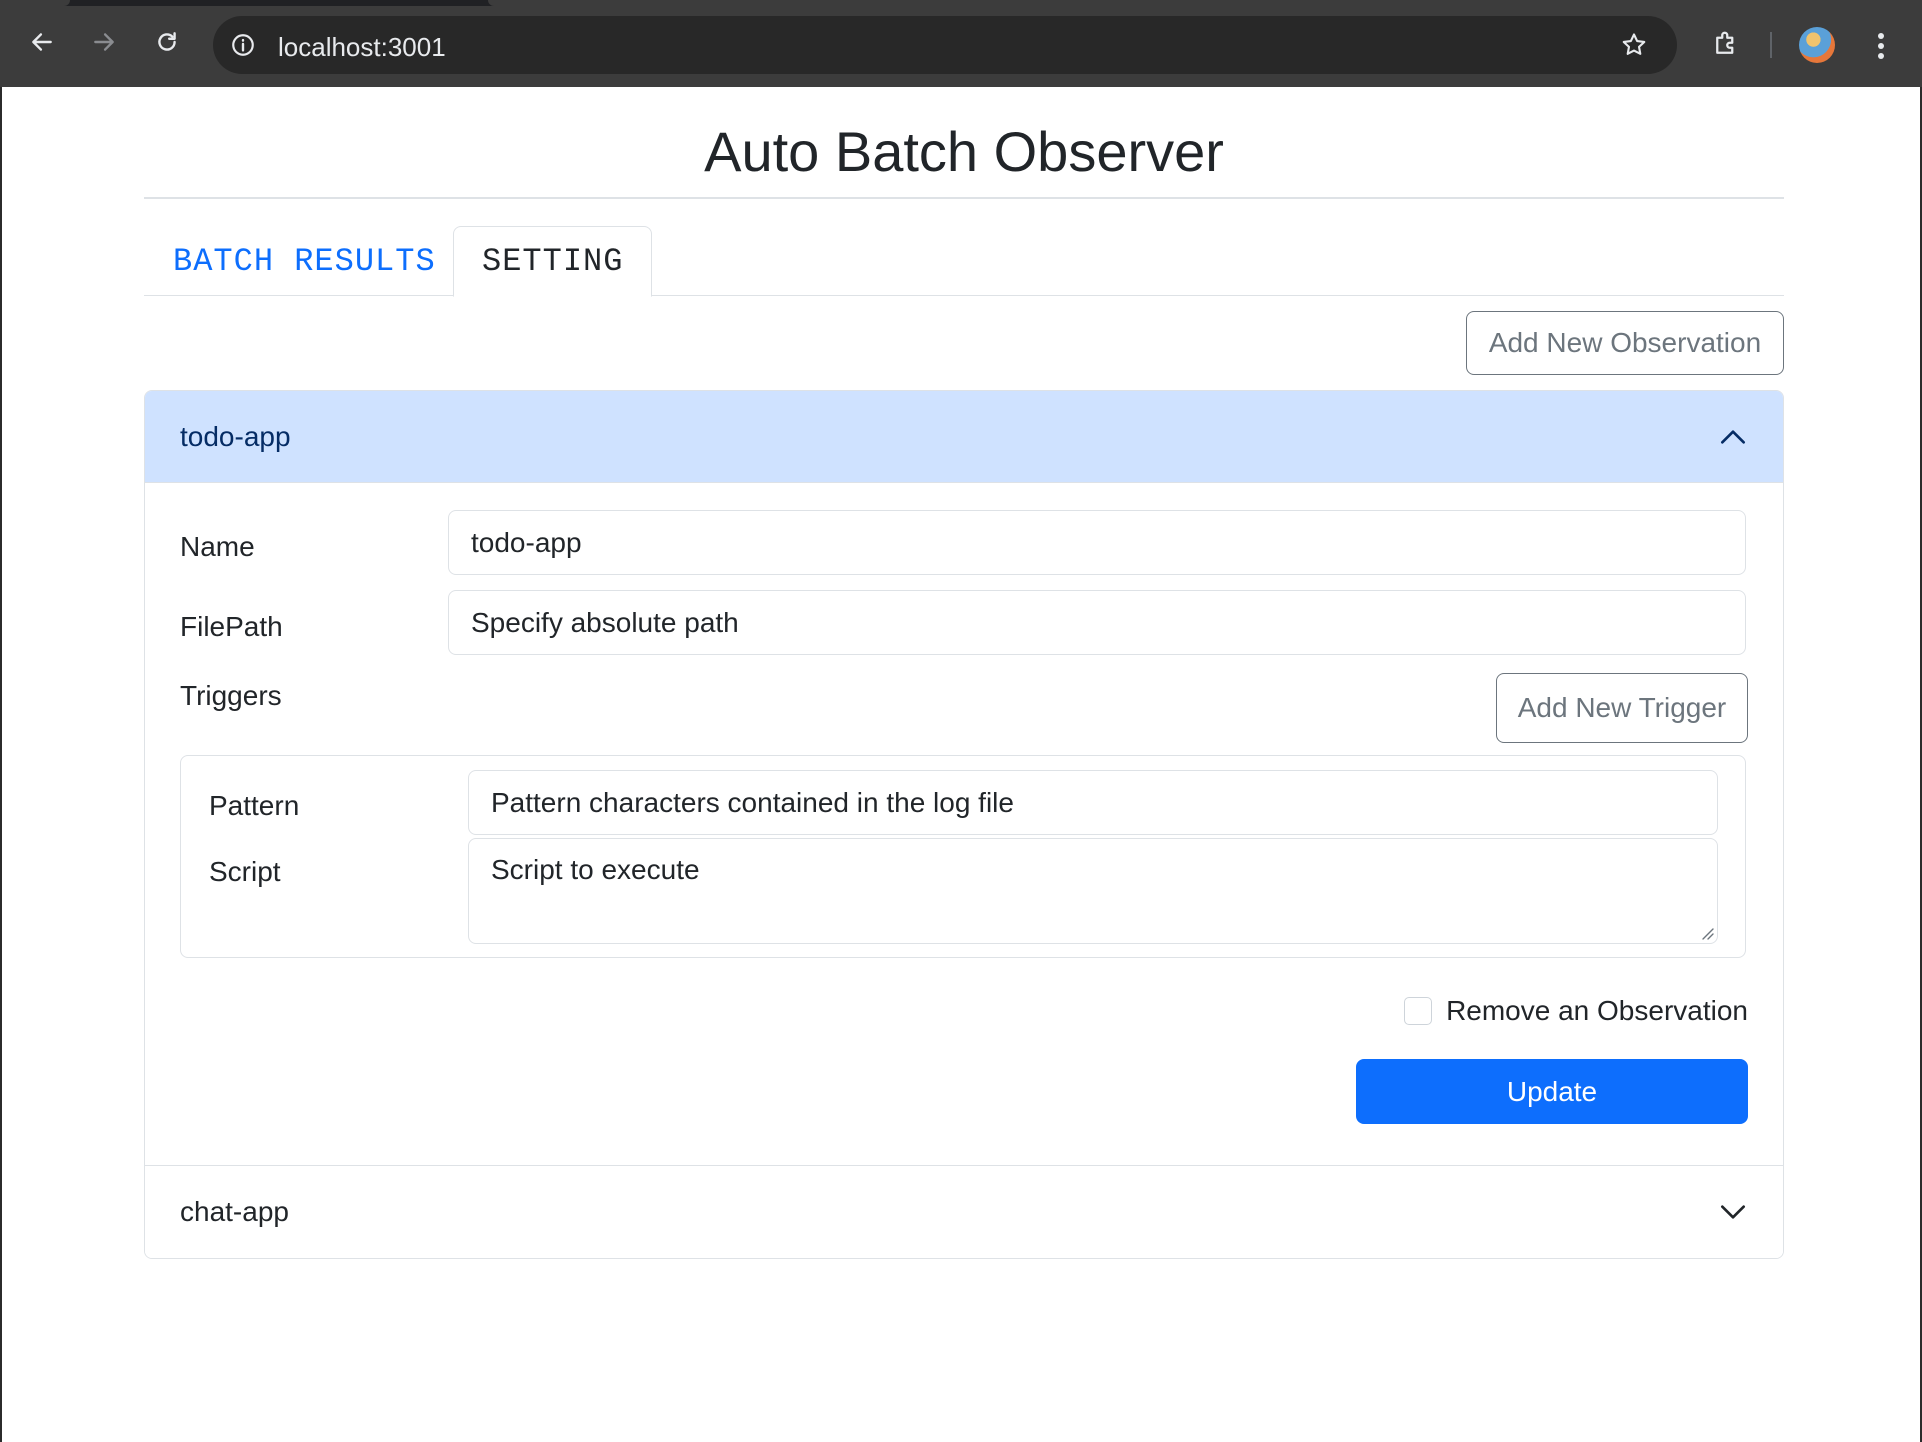  I want to click on browser-toolbar: localhost:3001, so click(961, 43).